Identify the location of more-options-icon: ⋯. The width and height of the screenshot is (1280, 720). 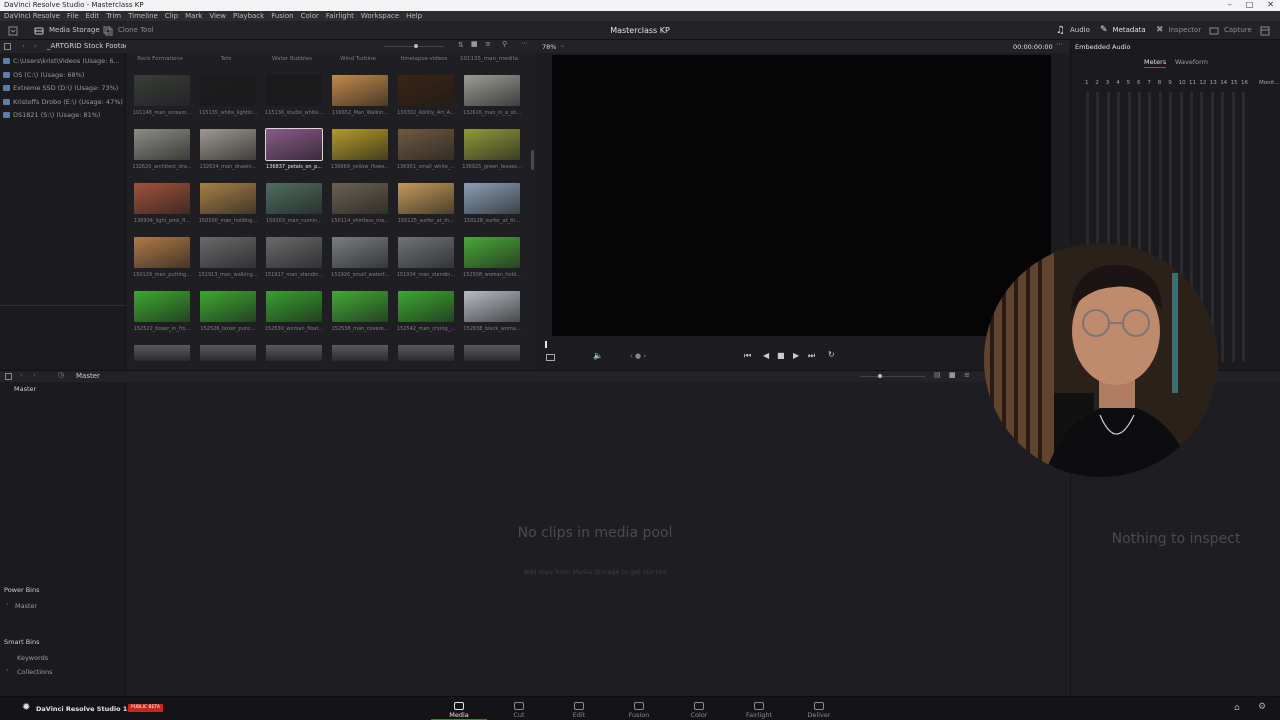
(524, 43).